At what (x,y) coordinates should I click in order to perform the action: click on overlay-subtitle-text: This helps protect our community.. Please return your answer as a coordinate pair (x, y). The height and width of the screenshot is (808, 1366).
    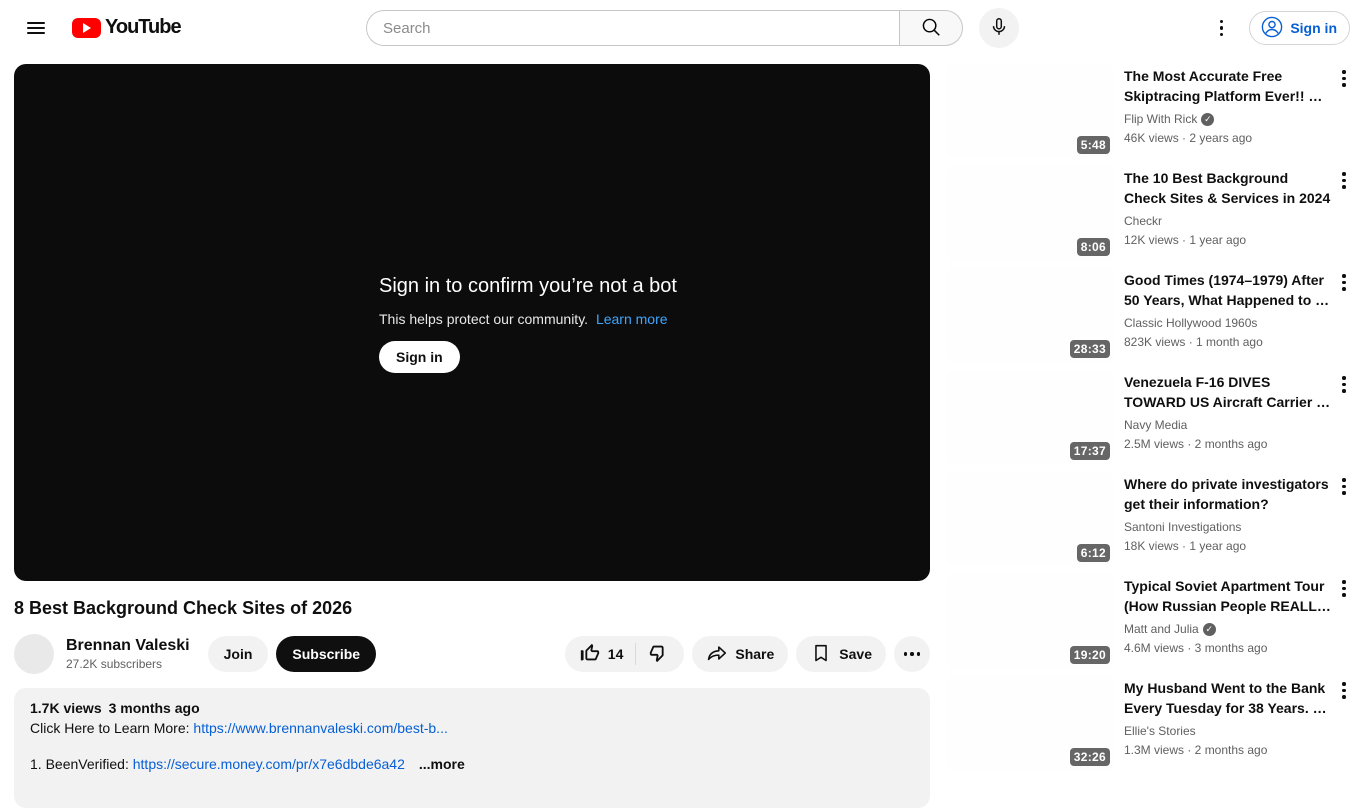
    Looking at the image, I should click on (484, 319).